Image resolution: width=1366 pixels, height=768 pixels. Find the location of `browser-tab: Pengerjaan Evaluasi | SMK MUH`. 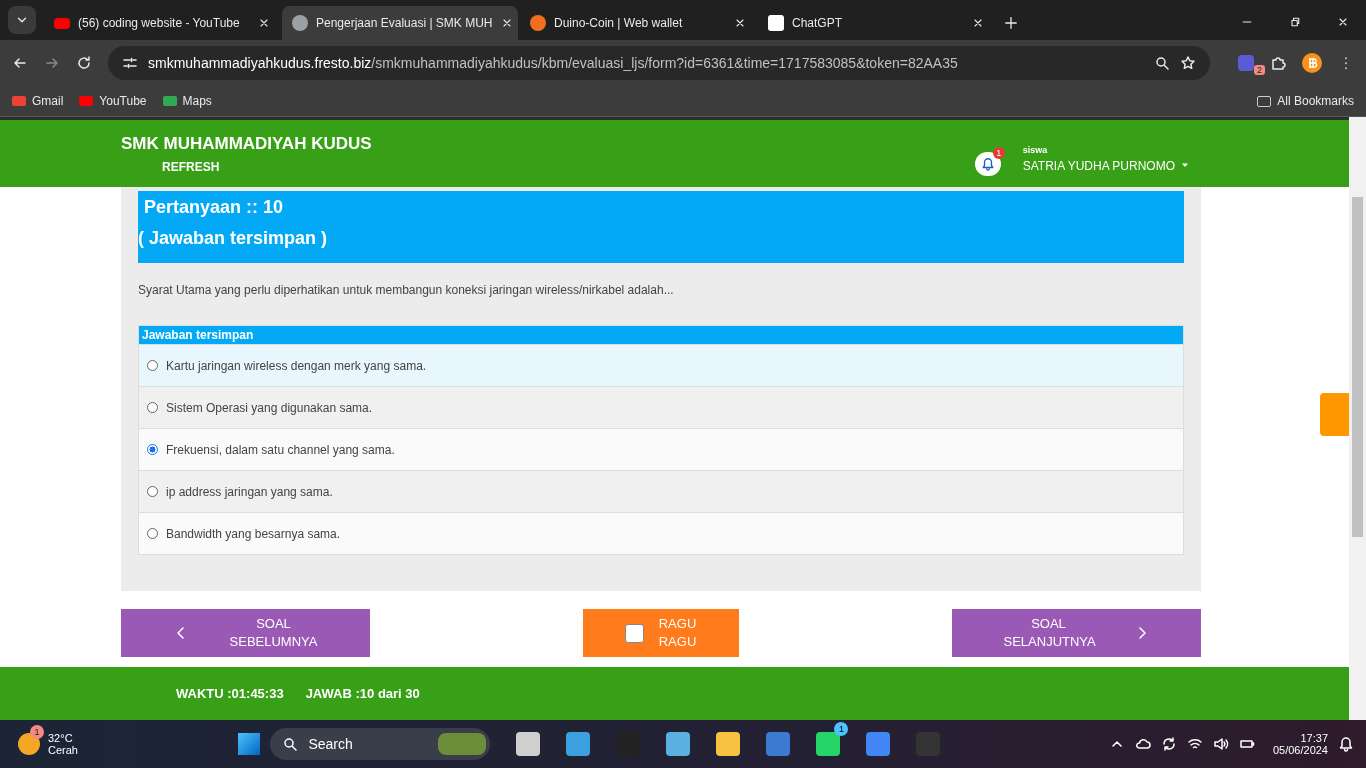

browser-tab: Pengerjaan Evaluasi | SMK MUH is located at coordinates (400, 23).